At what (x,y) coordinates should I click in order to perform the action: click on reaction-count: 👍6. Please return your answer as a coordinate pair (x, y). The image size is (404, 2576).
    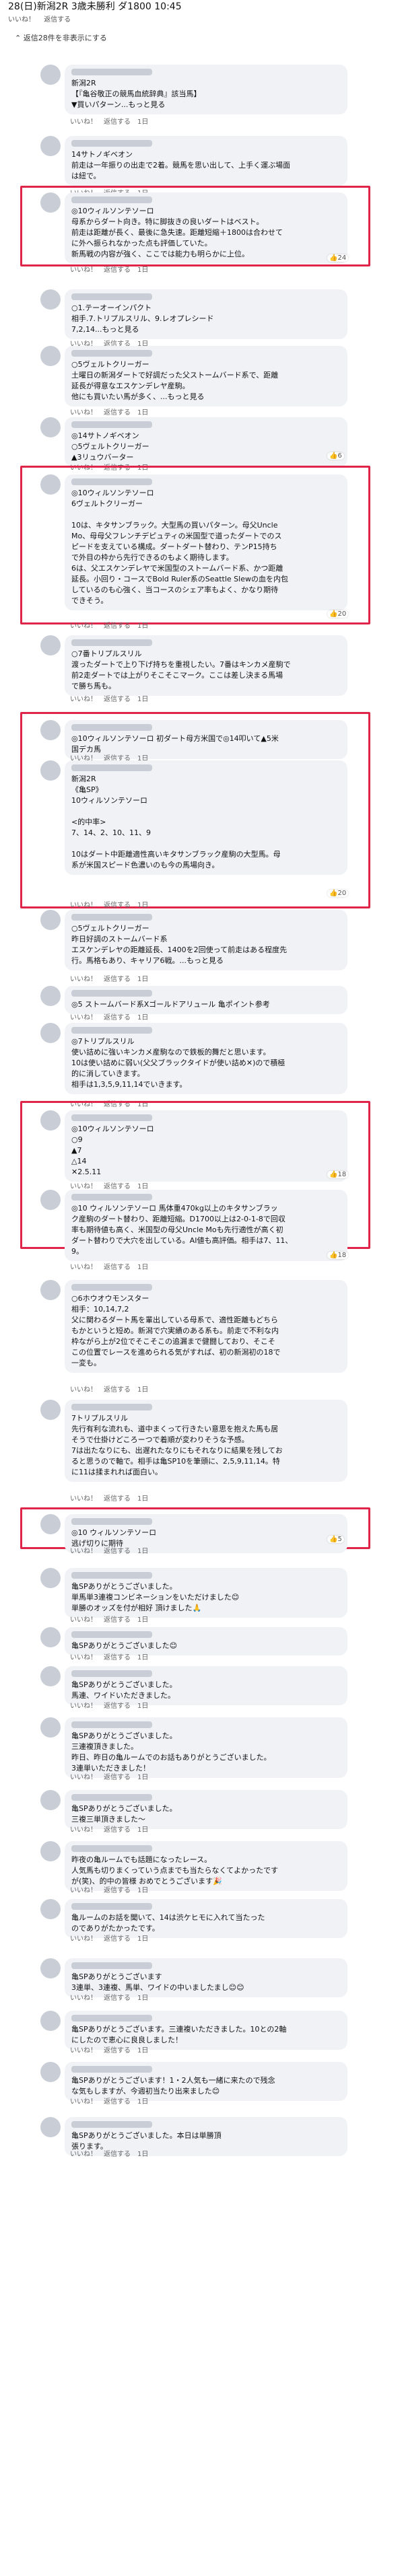
    Looking at the image, I should click on (335, 456).